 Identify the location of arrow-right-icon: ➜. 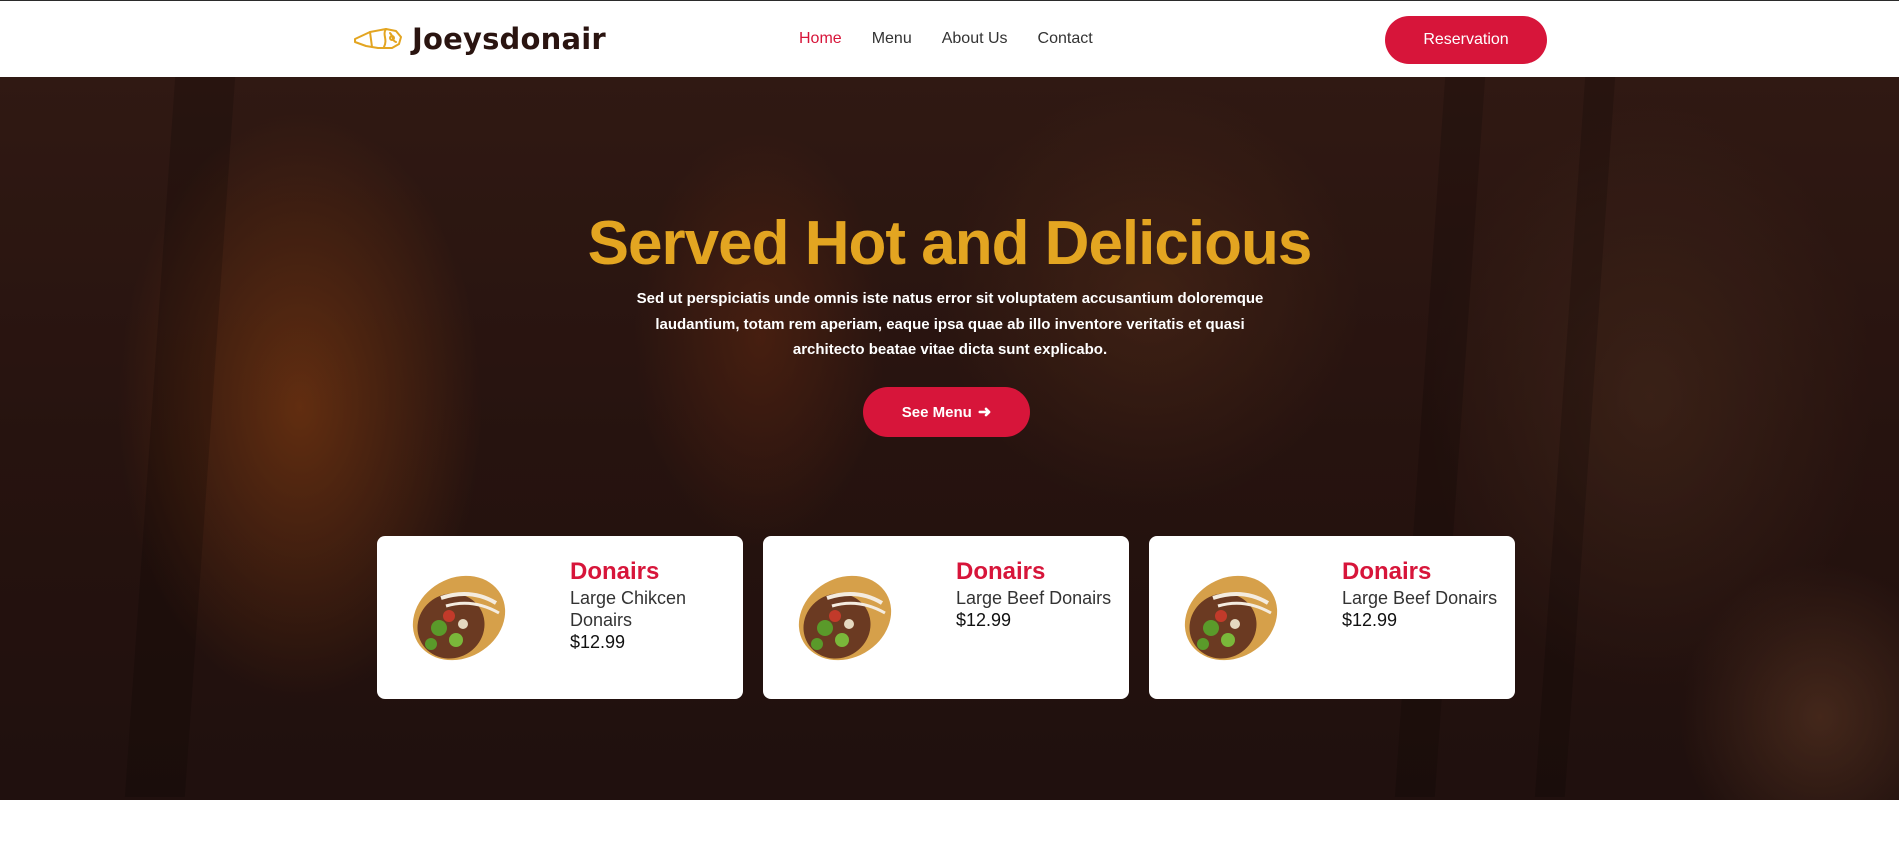
(984, 412).